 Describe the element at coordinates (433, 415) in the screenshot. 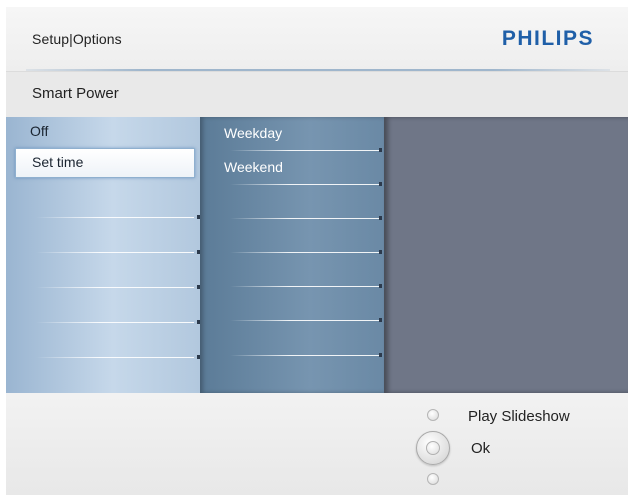

I see `up-button-icon` at that location.